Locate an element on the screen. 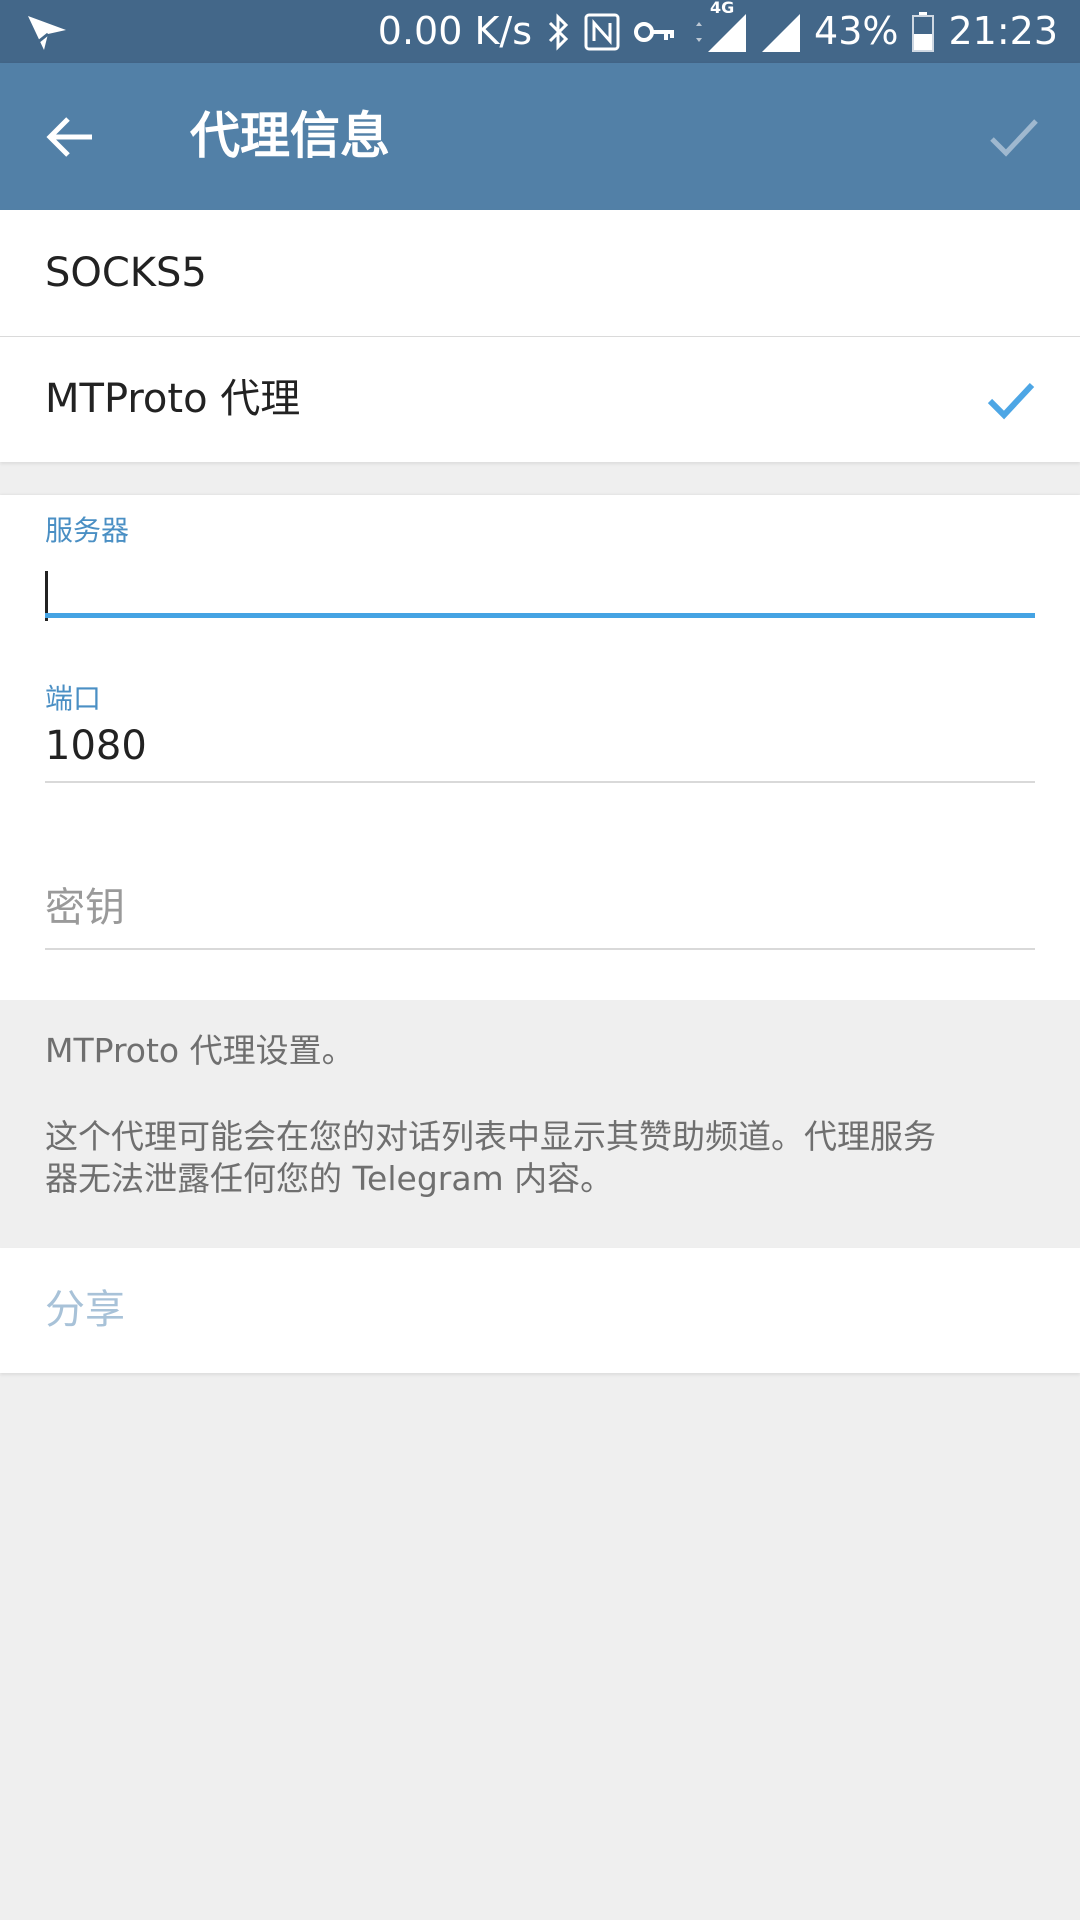 The image size is (1080, 1920). secret-field: 密钥 is located at coordinates (540, 921).